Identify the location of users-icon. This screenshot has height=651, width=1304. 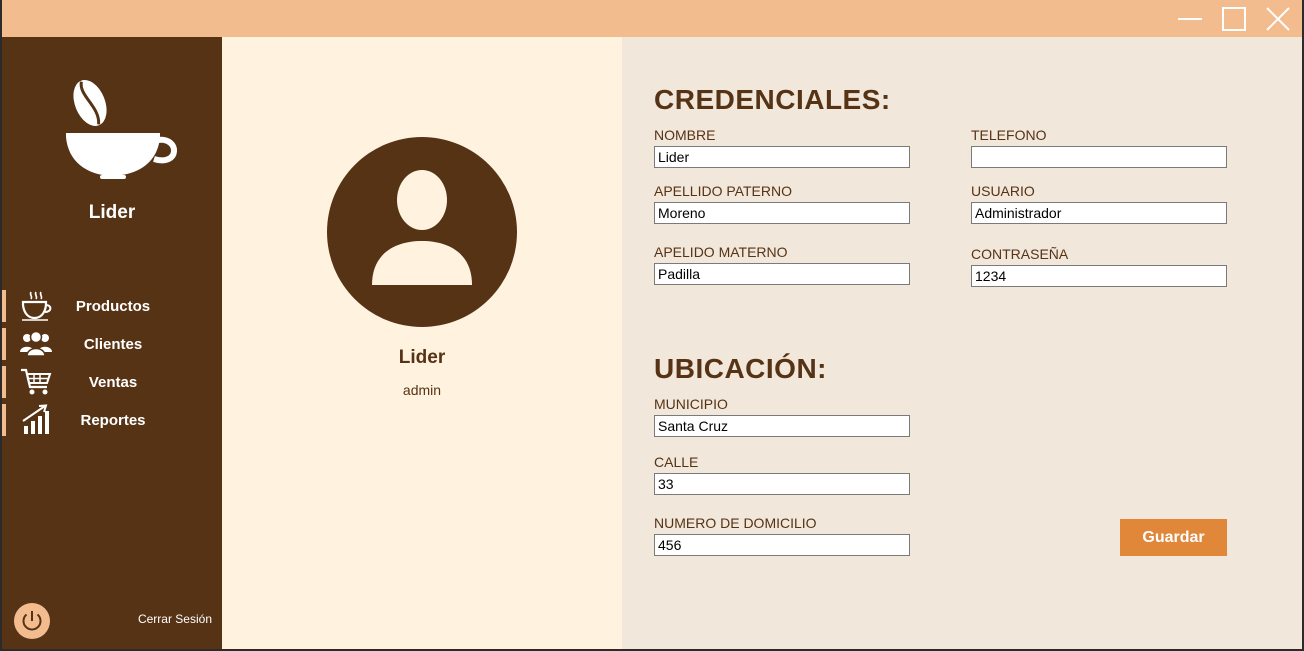
(36, 344).